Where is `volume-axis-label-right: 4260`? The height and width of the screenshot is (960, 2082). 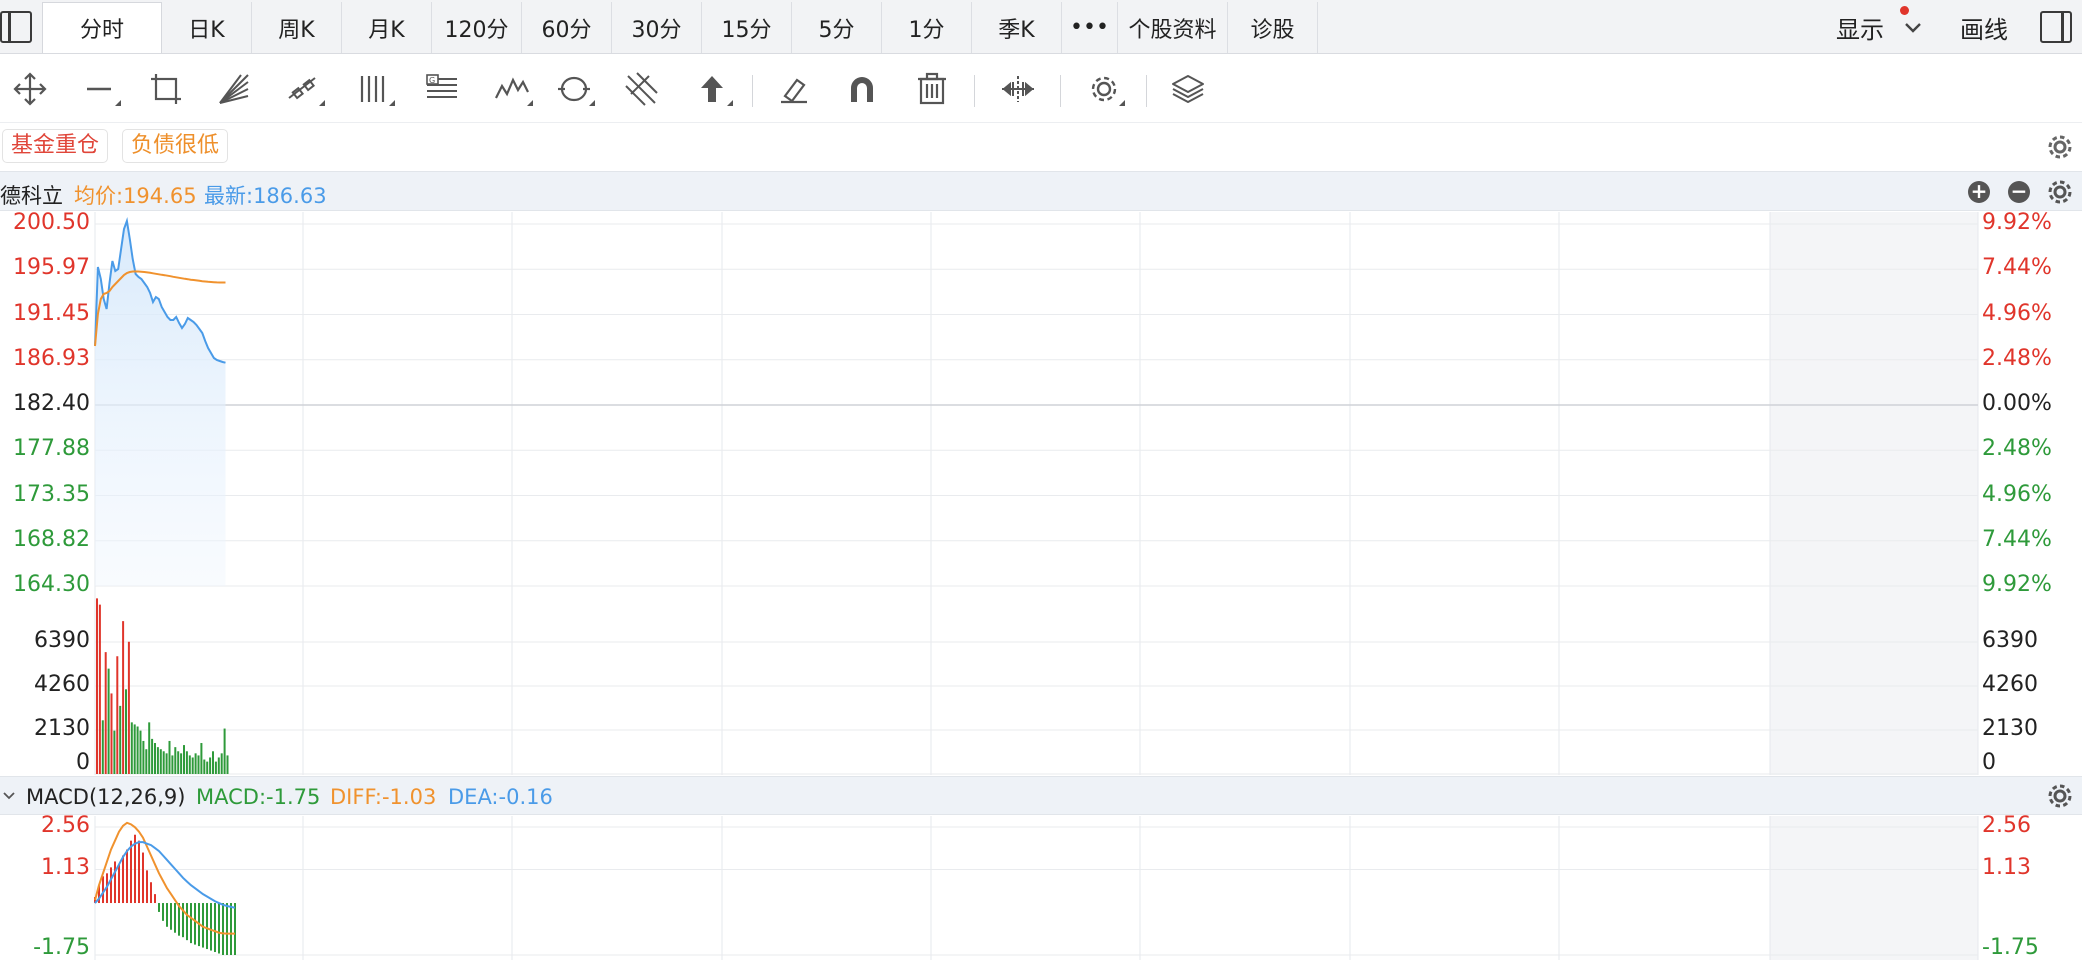 volume-axis-label-right: 4260 is located at coordinates (2010, 684).